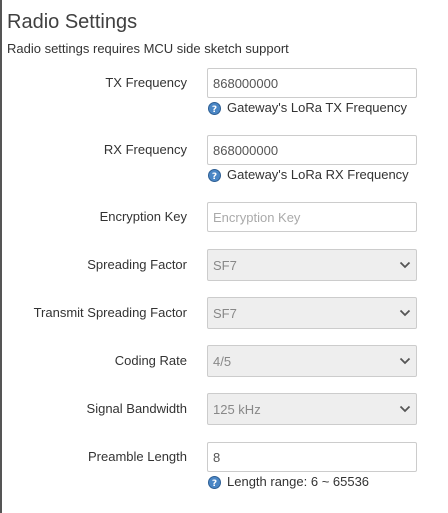 The height and width of the screenshot is (513, 448). What do you see at coordinates (145, 149) in the screenshot?
I see `rx-frequency-label: RX Frequency` at bounding box center [145, 149].